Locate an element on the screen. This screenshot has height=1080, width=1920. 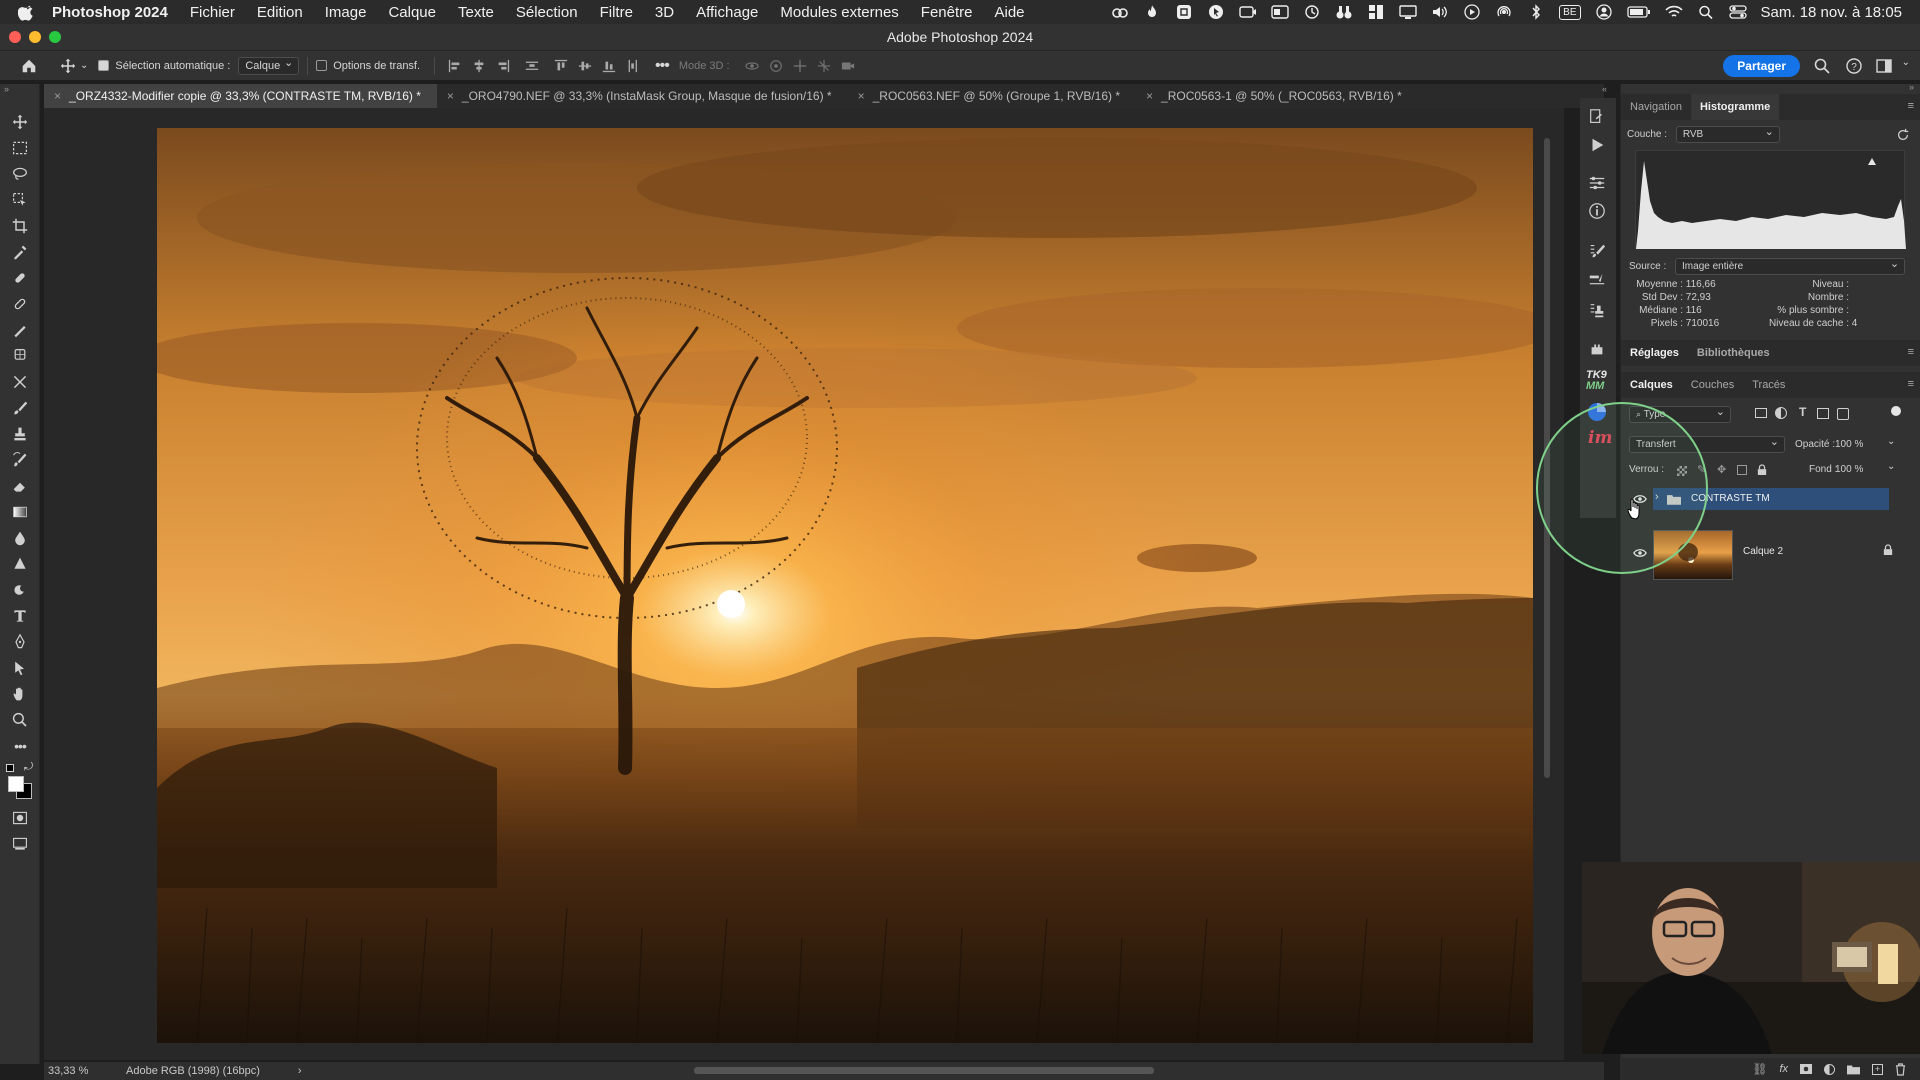
zoom-tool-icon is located at coordinates (20, 720).